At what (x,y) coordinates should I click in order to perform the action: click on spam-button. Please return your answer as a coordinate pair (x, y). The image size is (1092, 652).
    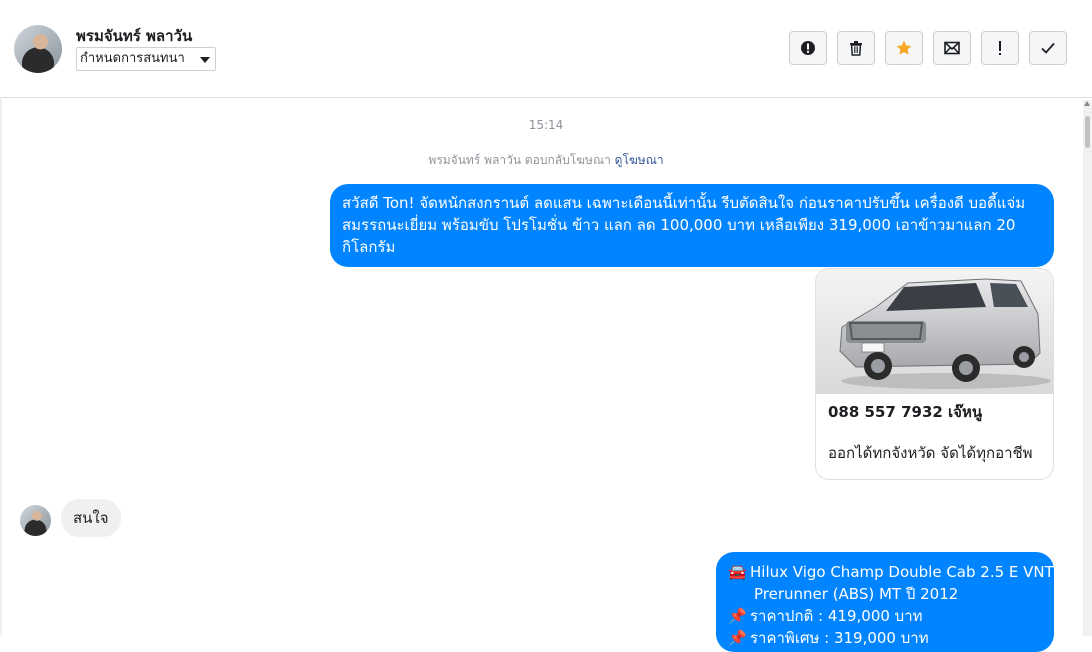
    Looking at the image, I should click on (808, 48).